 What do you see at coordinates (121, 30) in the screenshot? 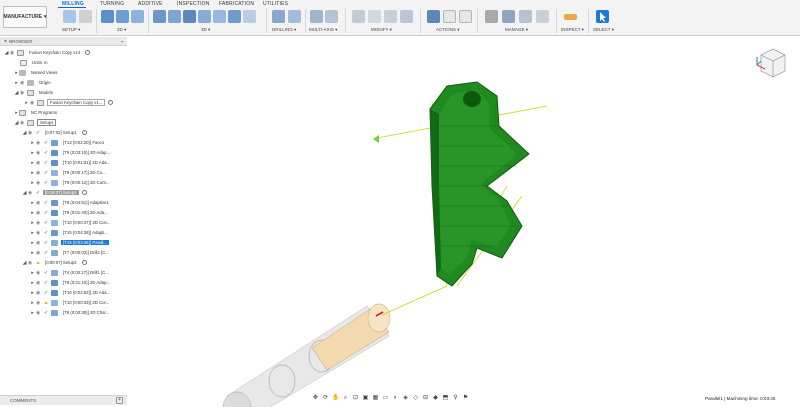
I see `group-label-2d: 2D ▾` at bounding box center [121, 30].